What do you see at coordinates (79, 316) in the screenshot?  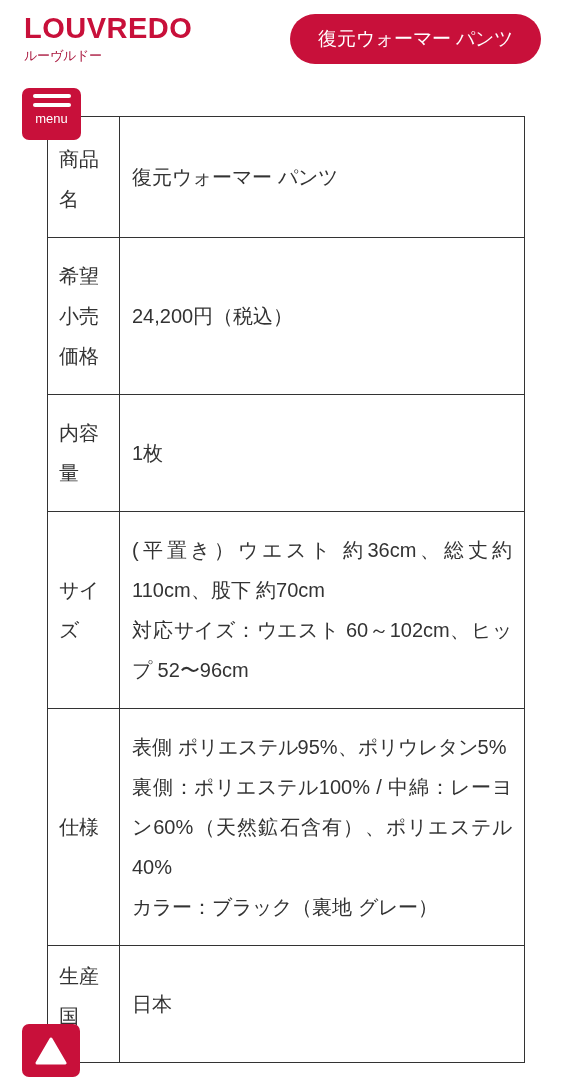 I see `row-label: 希望小売価格` at bounding box center [79, 316].